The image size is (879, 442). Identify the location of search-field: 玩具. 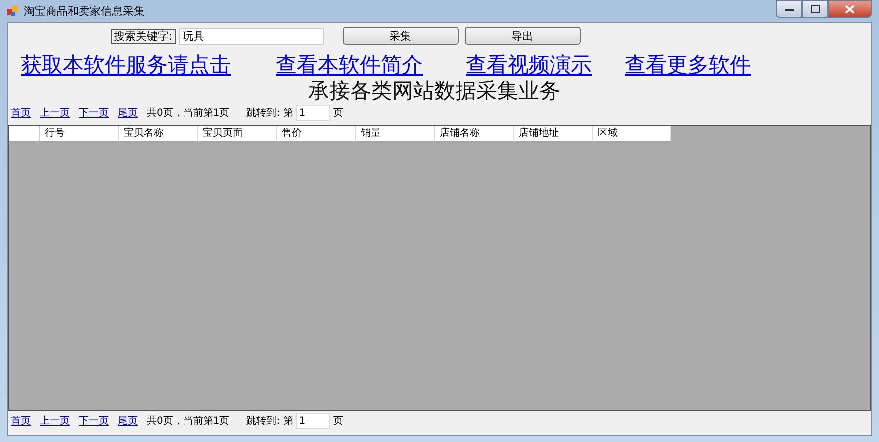
(251, 36).